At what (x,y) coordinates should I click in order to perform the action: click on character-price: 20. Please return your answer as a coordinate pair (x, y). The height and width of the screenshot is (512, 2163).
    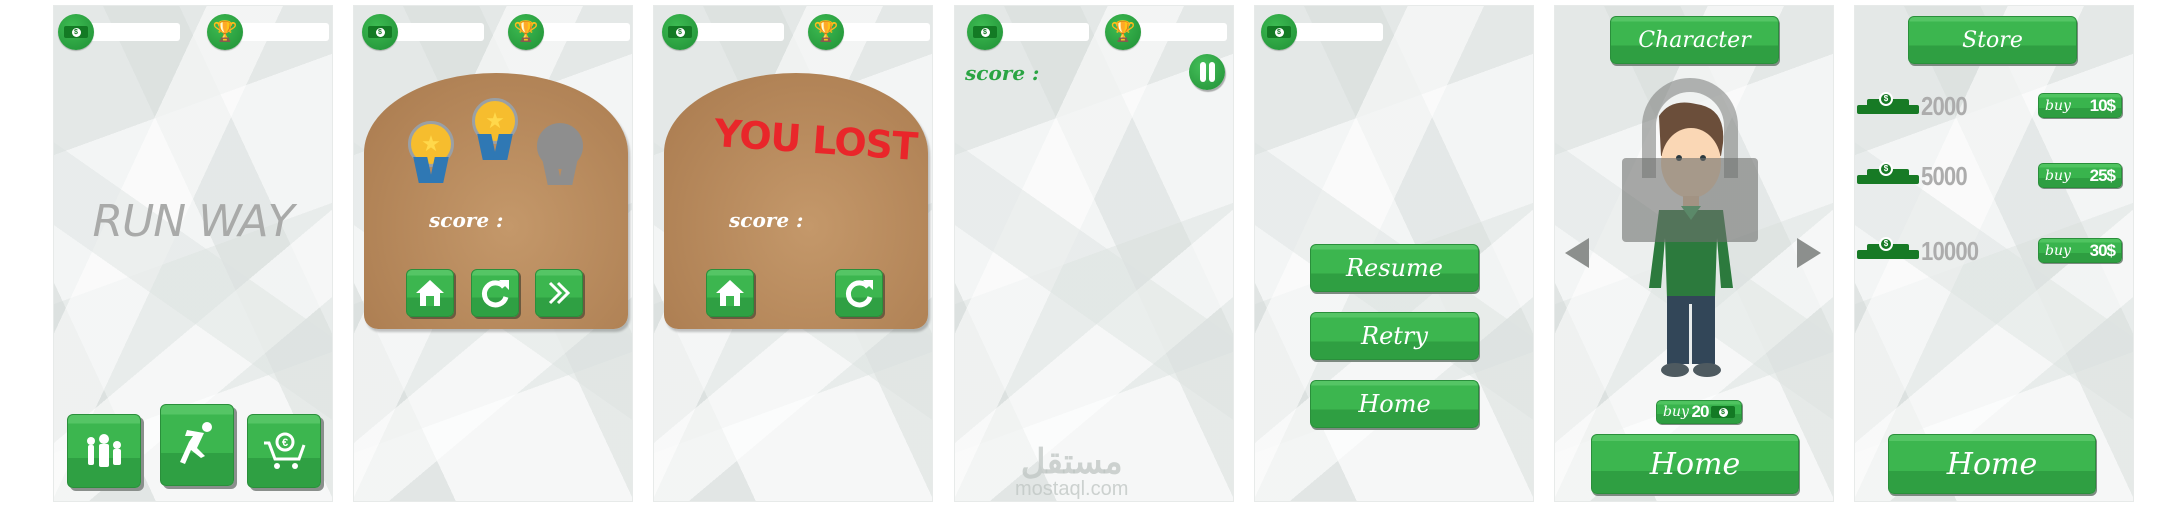
    Looking at the image, I should click on (1700, 411).